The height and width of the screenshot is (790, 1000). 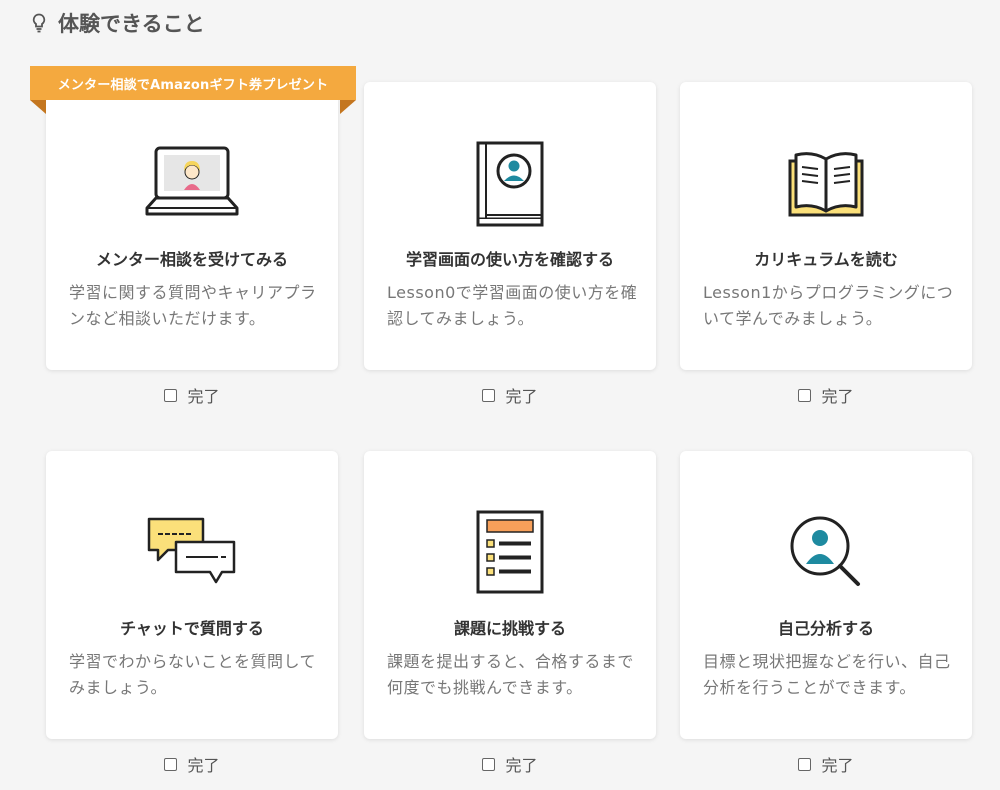 I want to click on card-description: 課題を提出すると、合格するまで何度でも挑戦んできます。, so click(x=510, y=674).